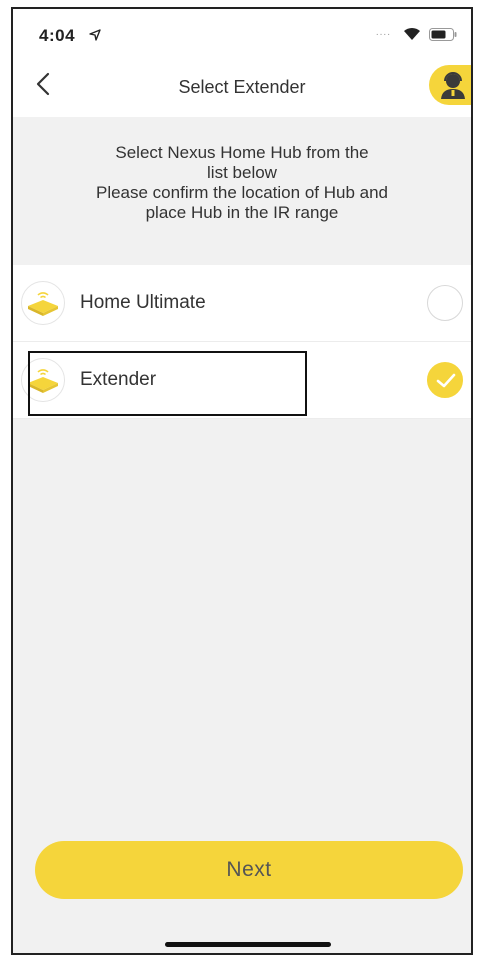 Image resolution: width=484 pixels, height=962 pixels. I want to click on hub-option-label: Extender, so click(118, 379).